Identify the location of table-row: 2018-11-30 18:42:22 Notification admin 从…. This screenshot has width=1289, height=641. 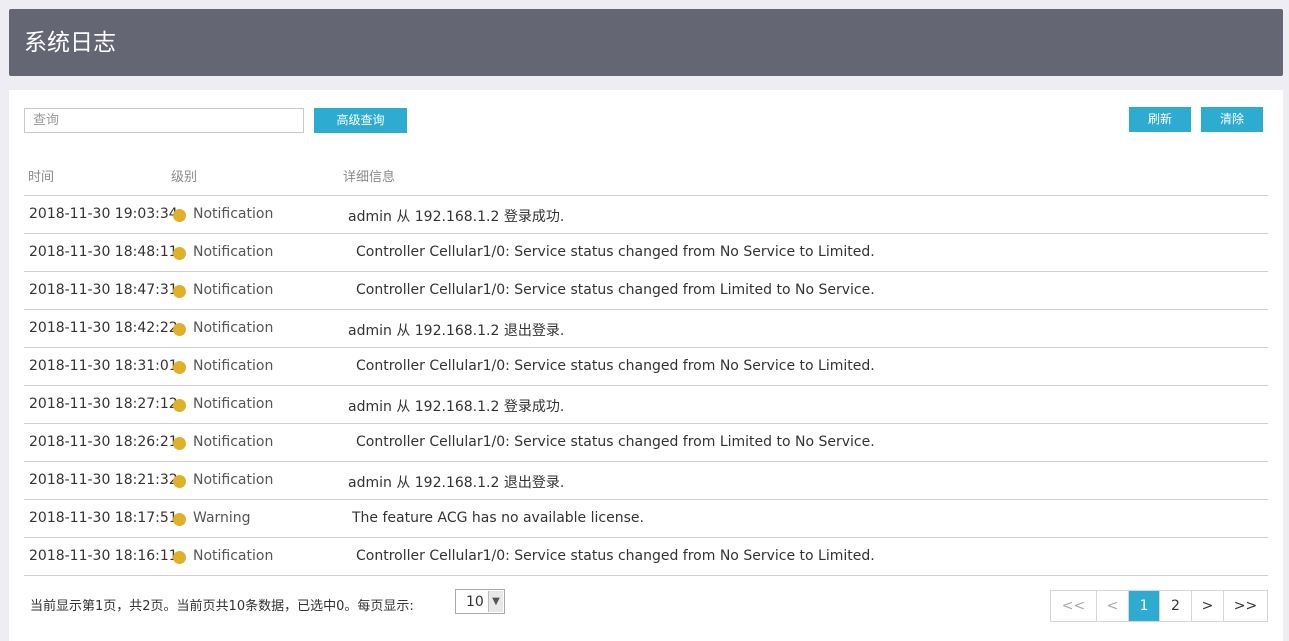
(646, 329).